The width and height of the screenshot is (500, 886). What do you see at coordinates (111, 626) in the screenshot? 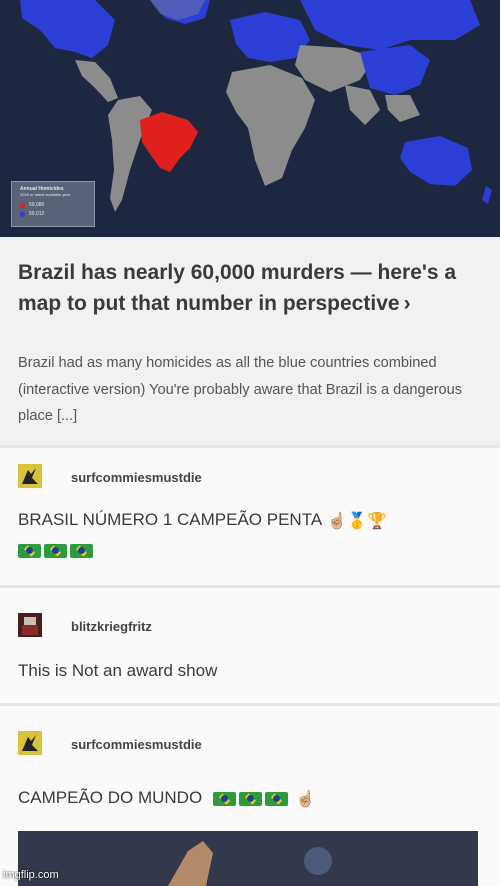
I see `username: blitzkriegfritz` at bounding box center [111, 626].